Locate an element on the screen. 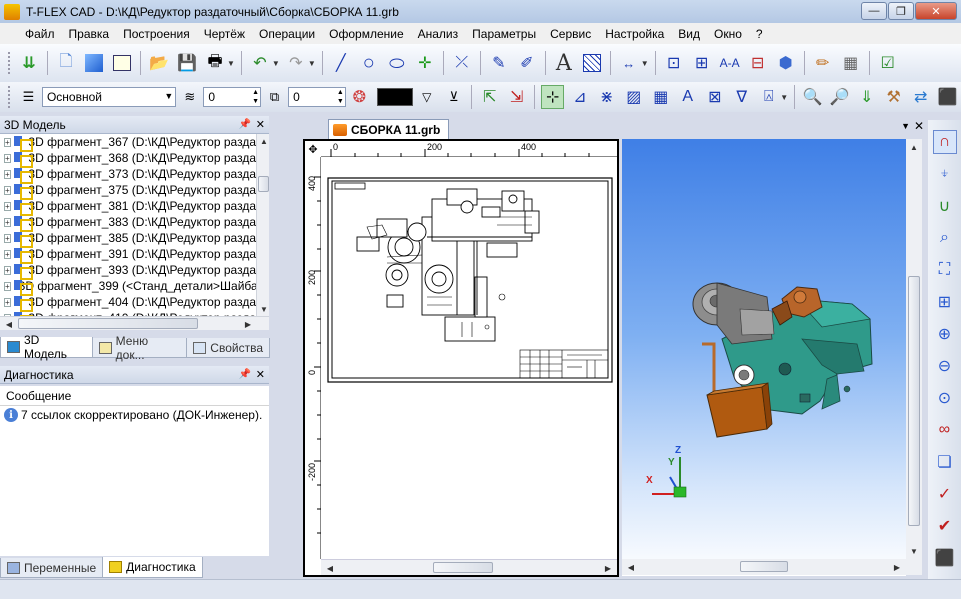  print-icon: 🖶 is located at coordinates (215, 63).